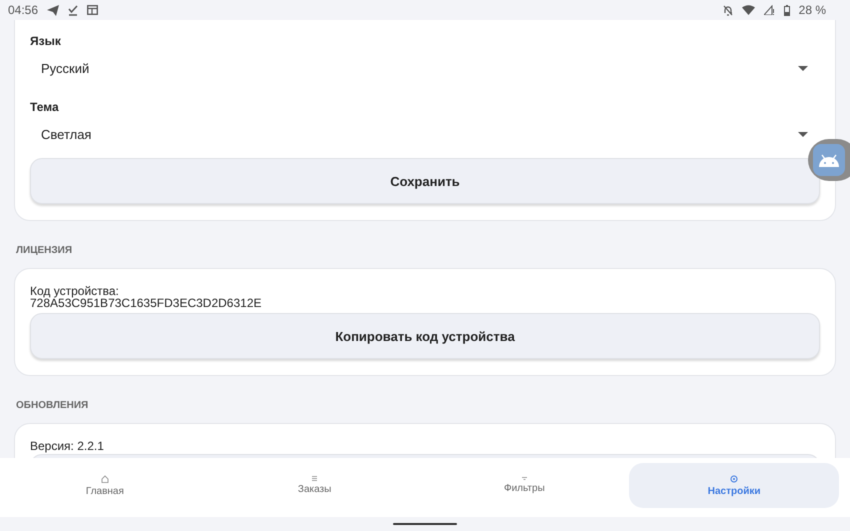 This screenshot has width=850, height=531. What do you see at coordinates (425, 68) in the screenshot?
I see `dropdown-field: Русский` at bounding box center [425, 68].